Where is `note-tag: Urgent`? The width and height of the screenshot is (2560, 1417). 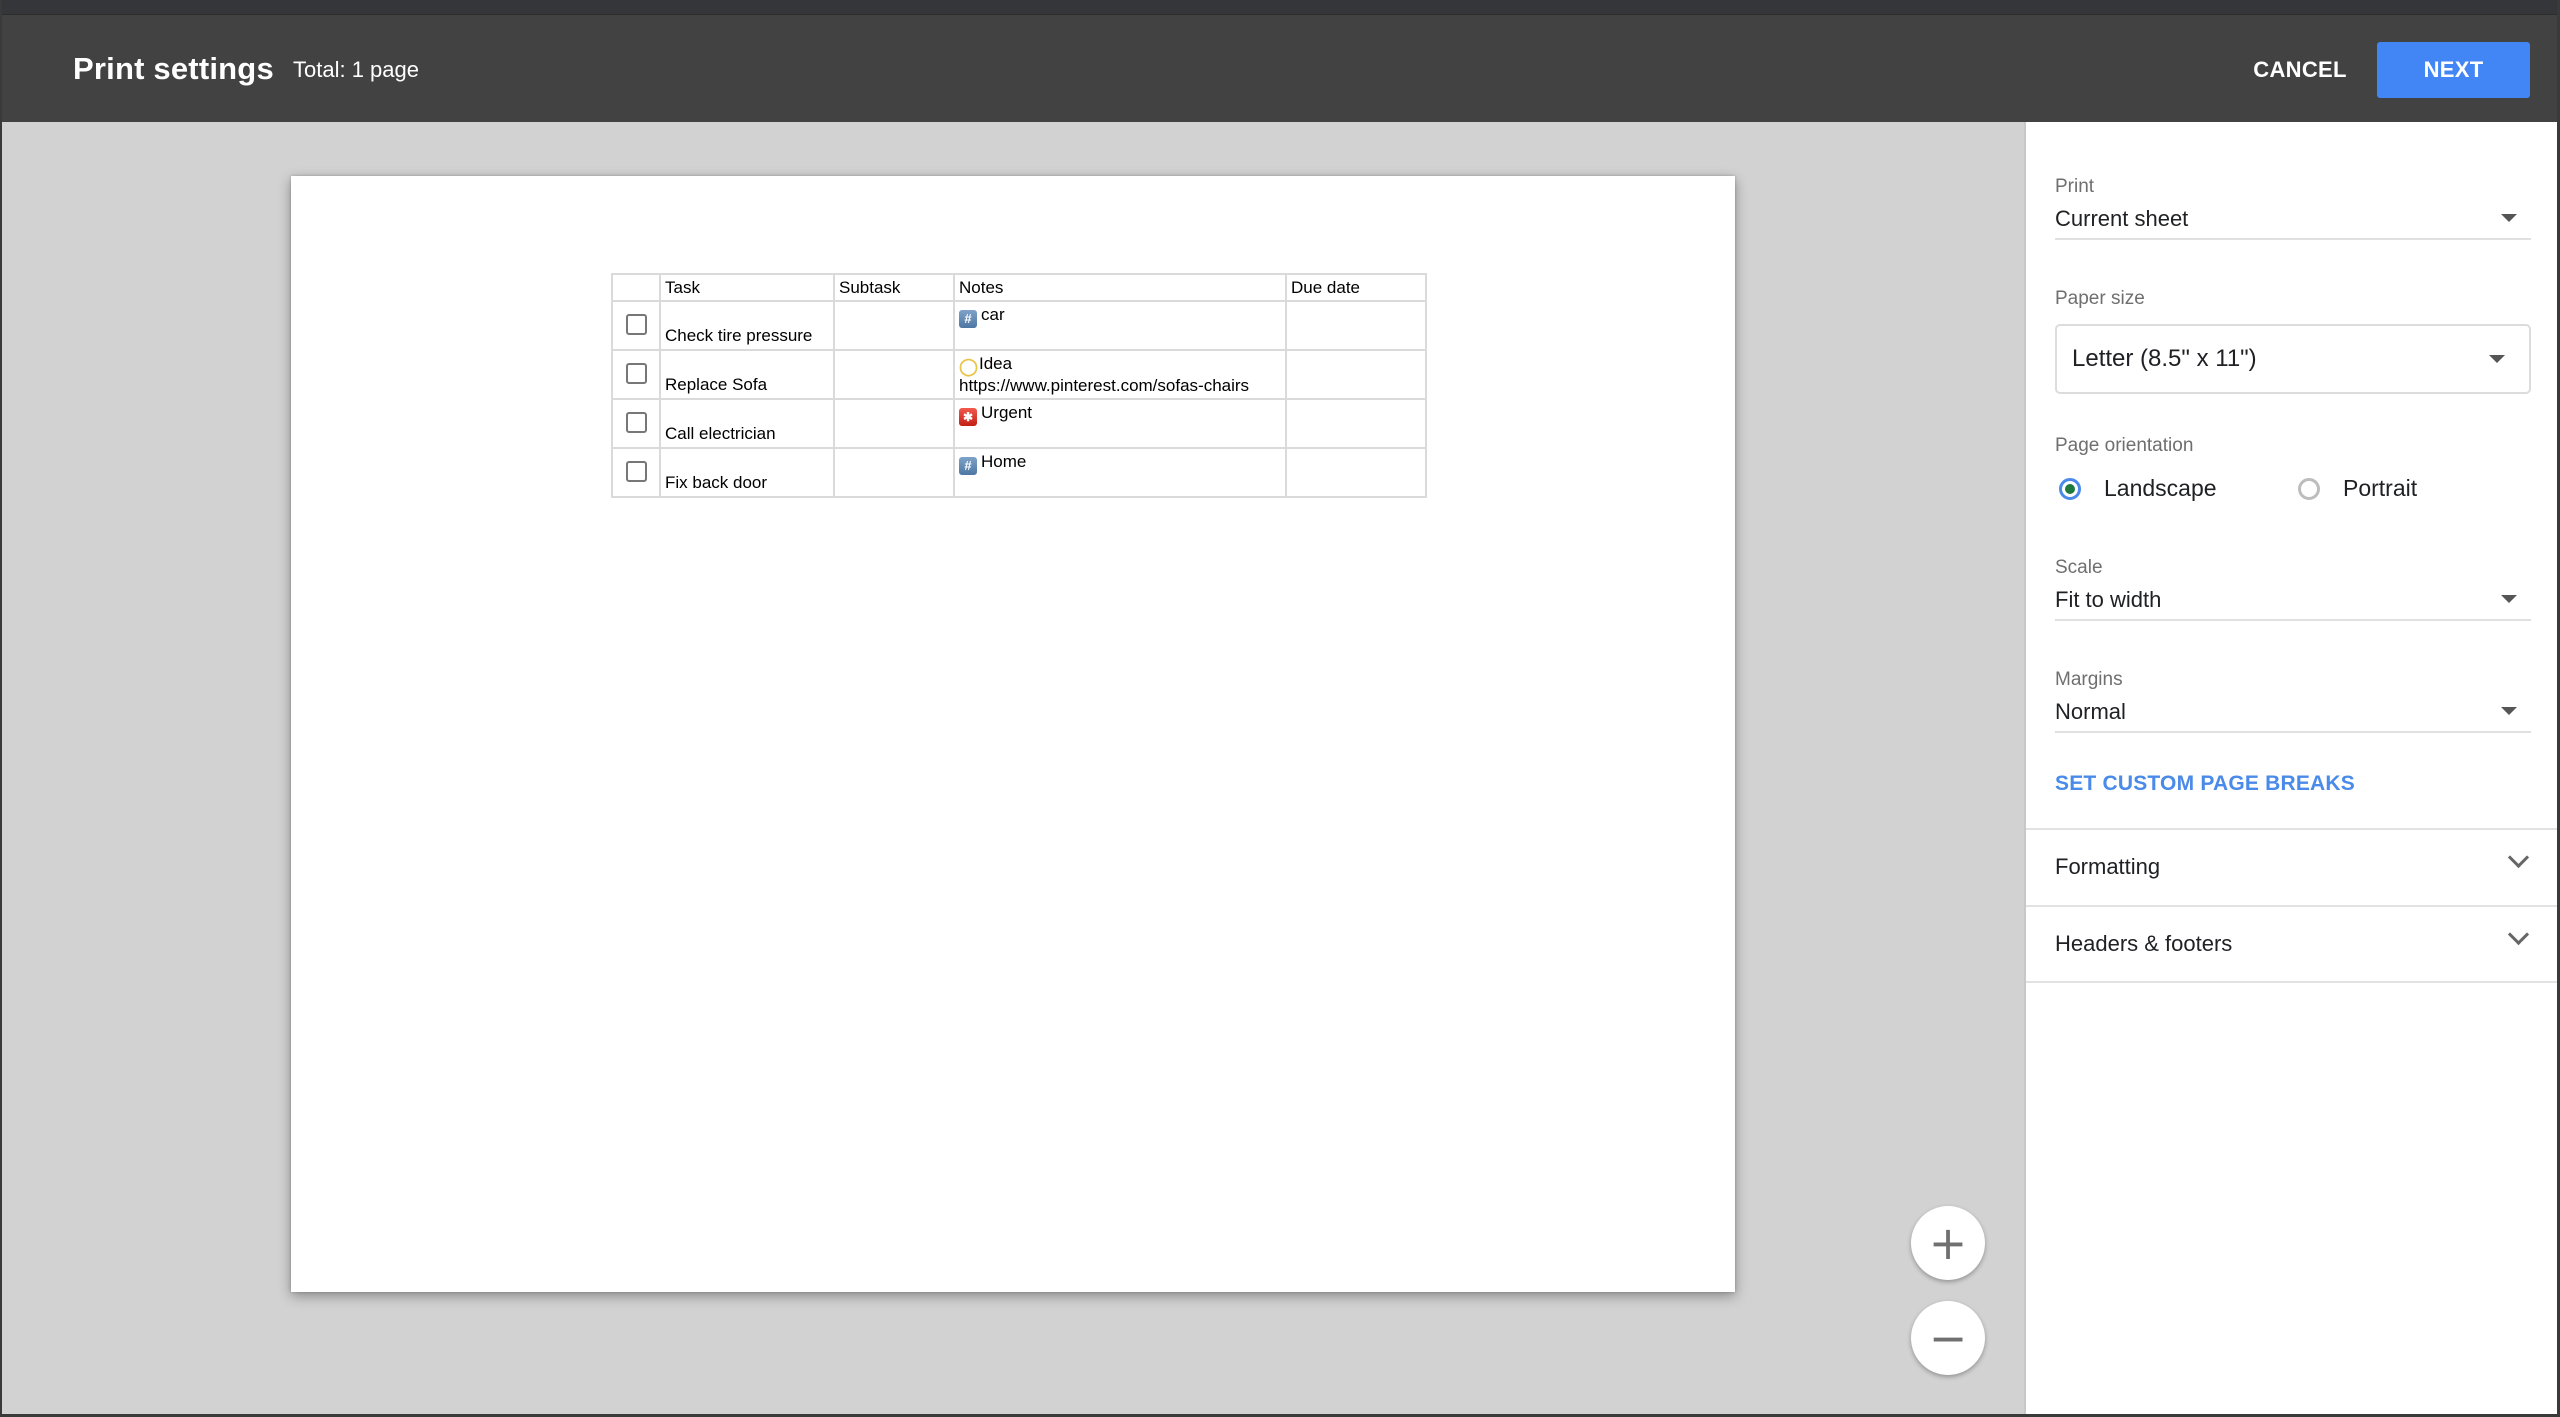 note-tag: Urgent is located at coordinates (1007, 412).